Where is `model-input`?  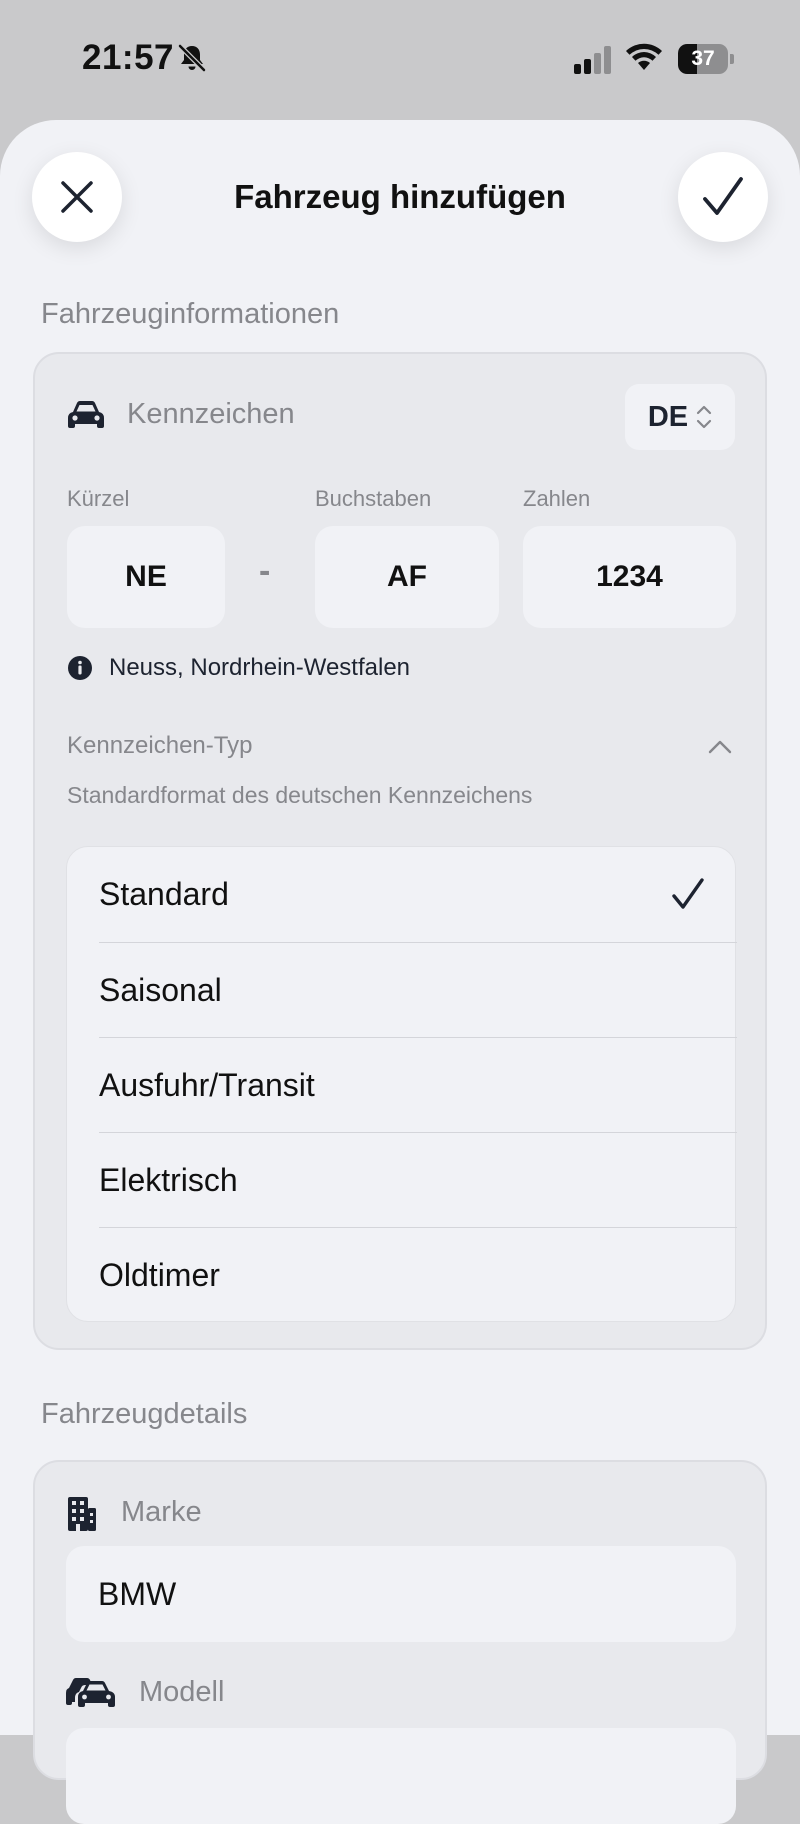
model-input is located at coordinates (401, 1776).